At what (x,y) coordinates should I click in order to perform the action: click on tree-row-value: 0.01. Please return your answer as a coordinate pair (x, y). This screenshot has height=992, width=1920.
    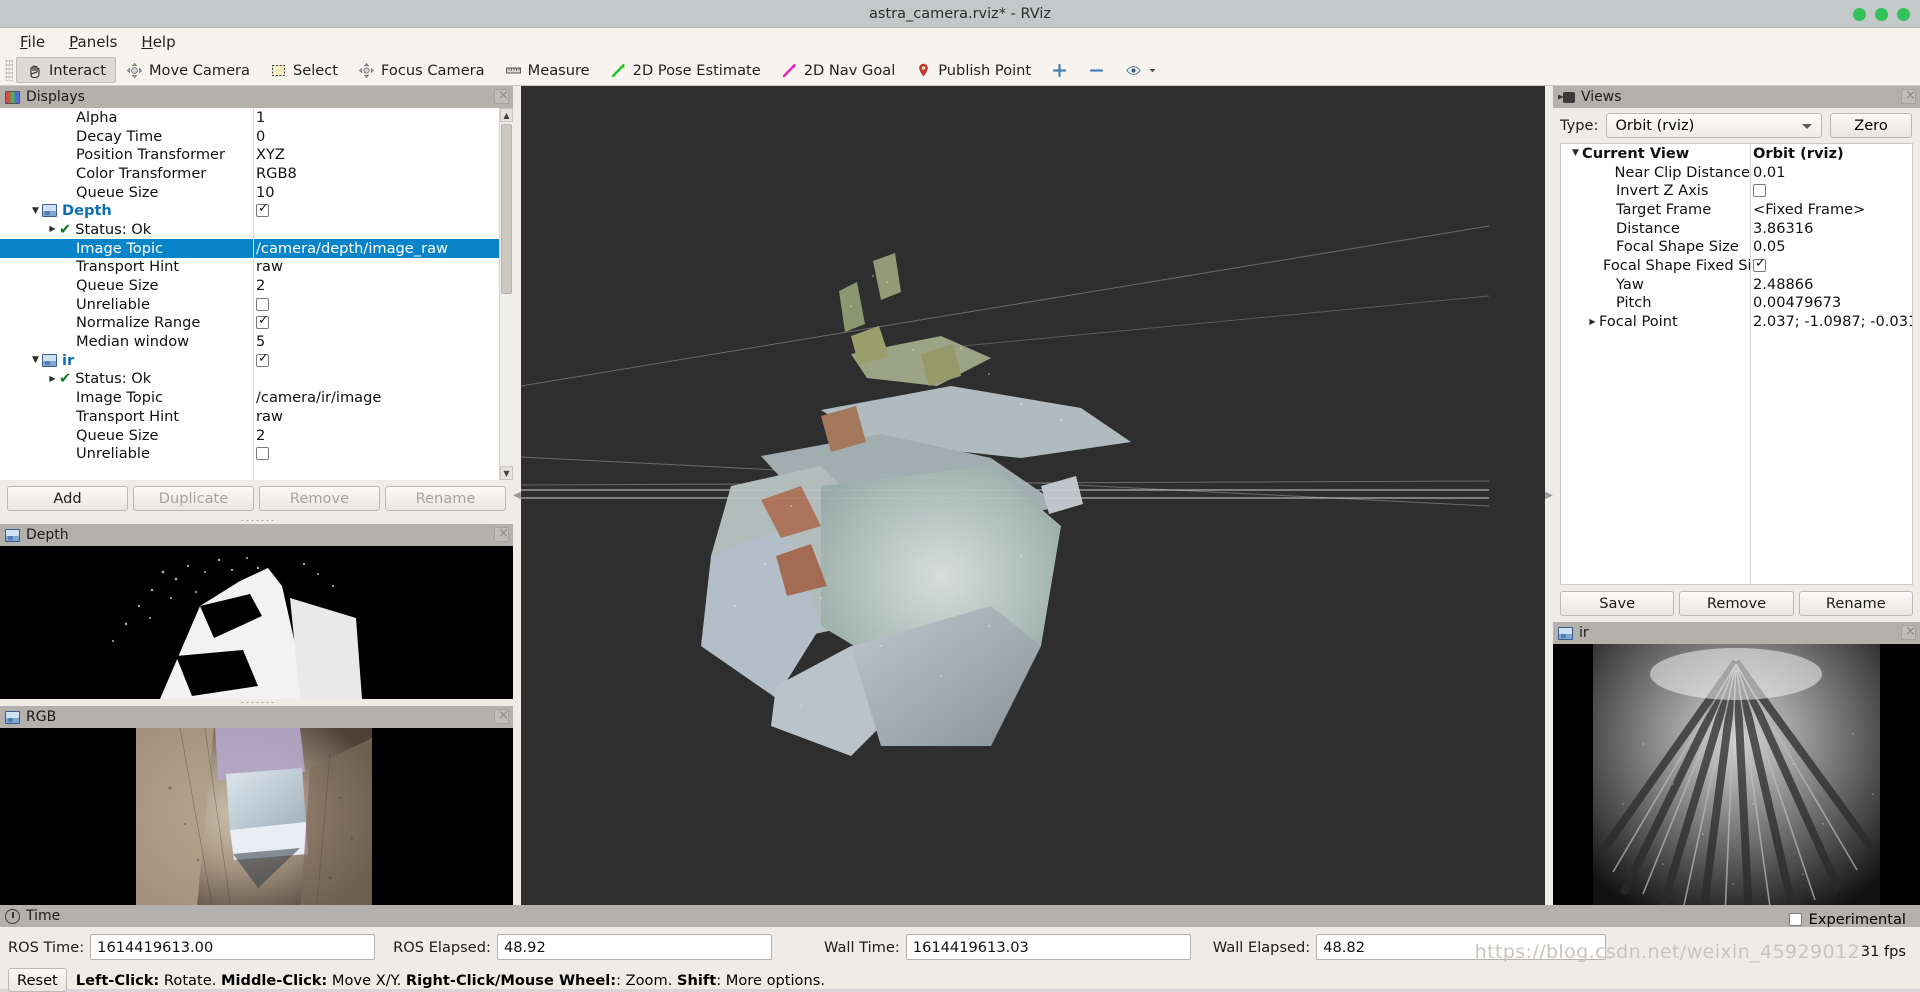
    Looking at the image, I should click on (1769, 172).